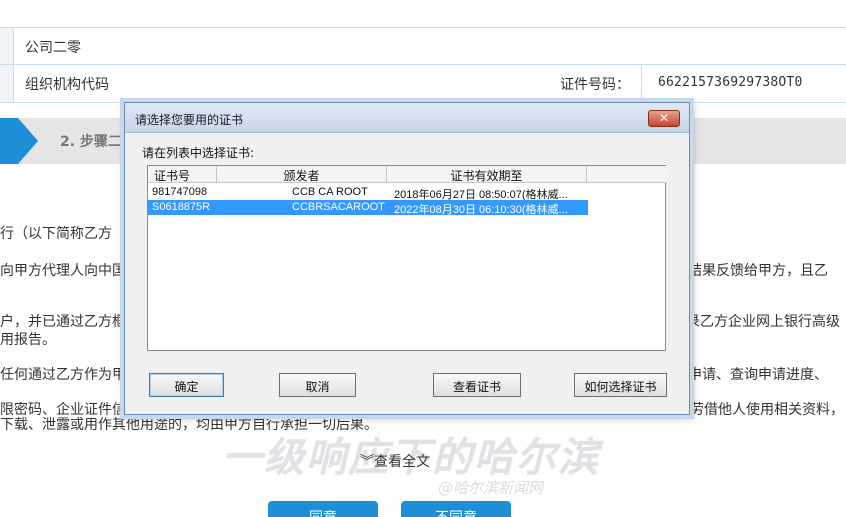 The width and height of the screenshot is (846, 517). I want to click on dialog-instruction: 请在列表中选择证书:, so click(198, 153).